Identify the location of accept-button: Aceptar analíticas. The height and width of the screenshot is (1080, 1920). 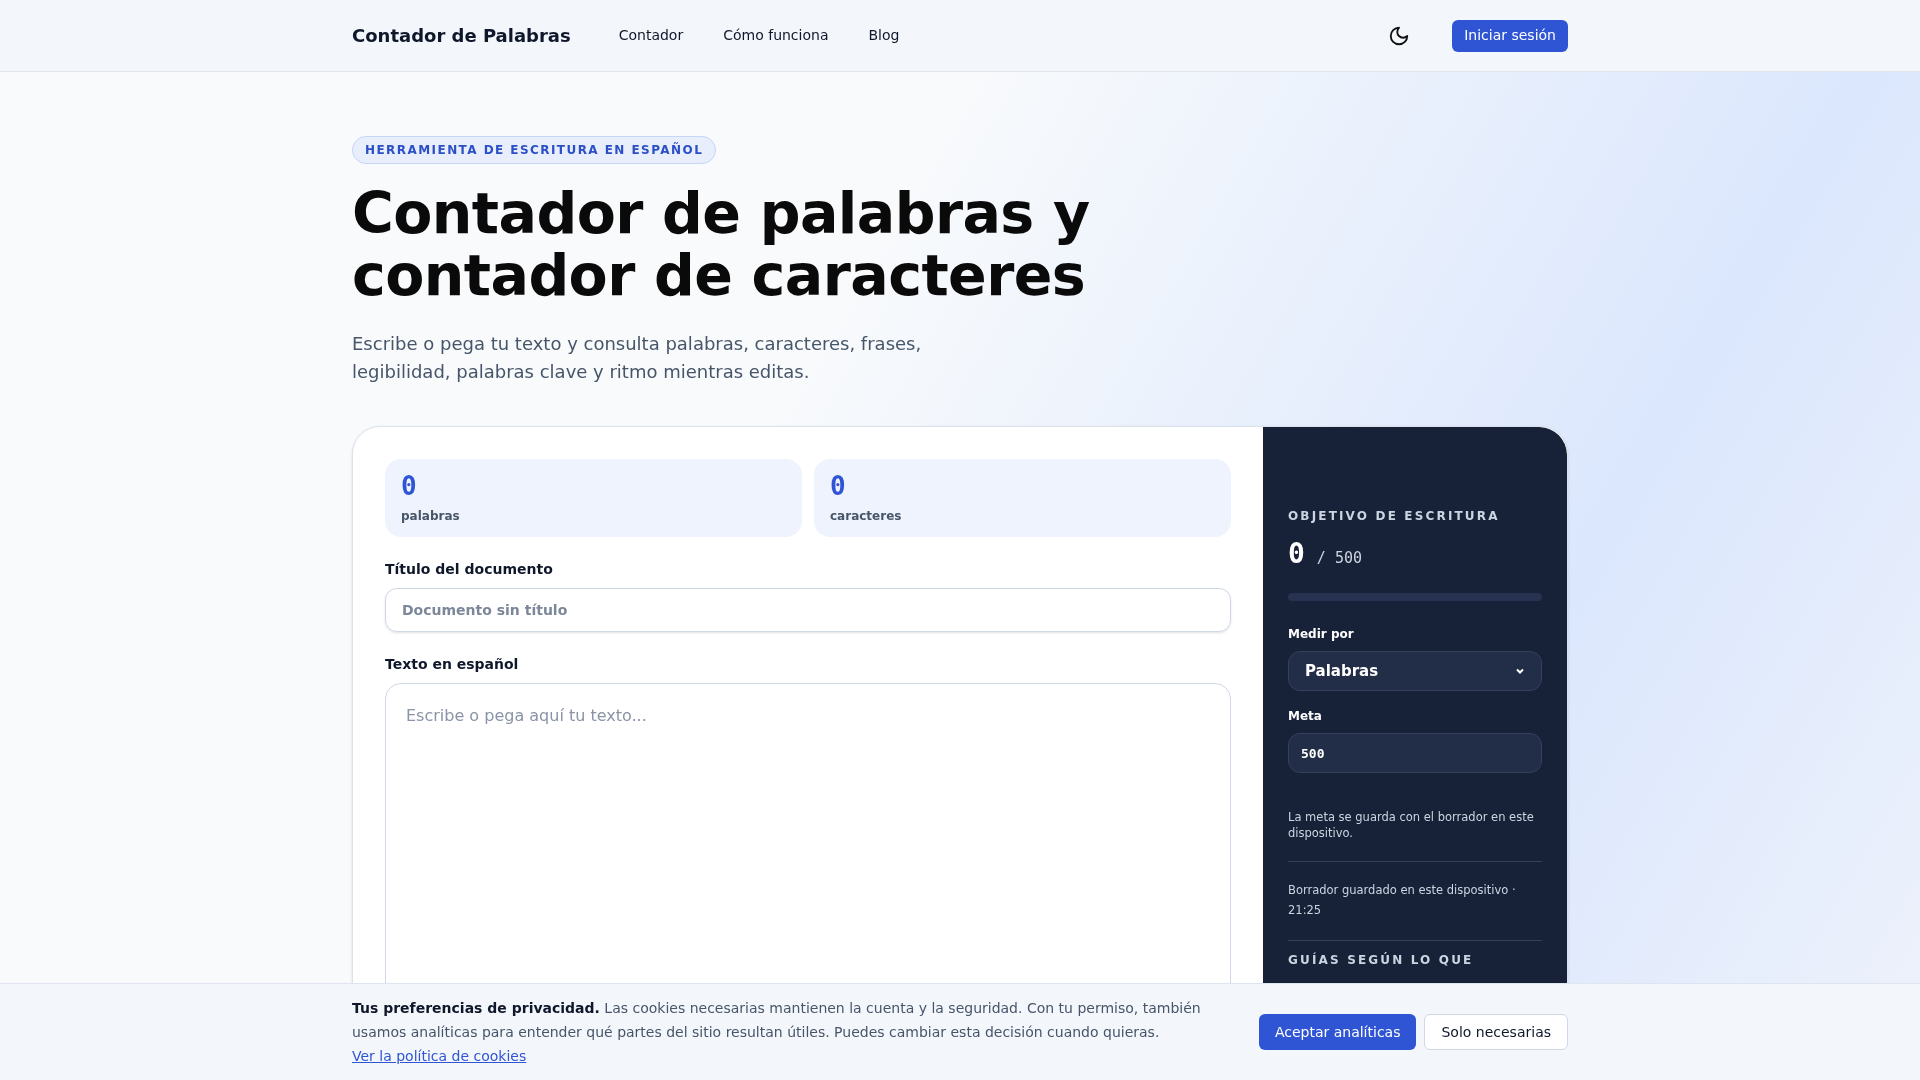
(1337, 1032).